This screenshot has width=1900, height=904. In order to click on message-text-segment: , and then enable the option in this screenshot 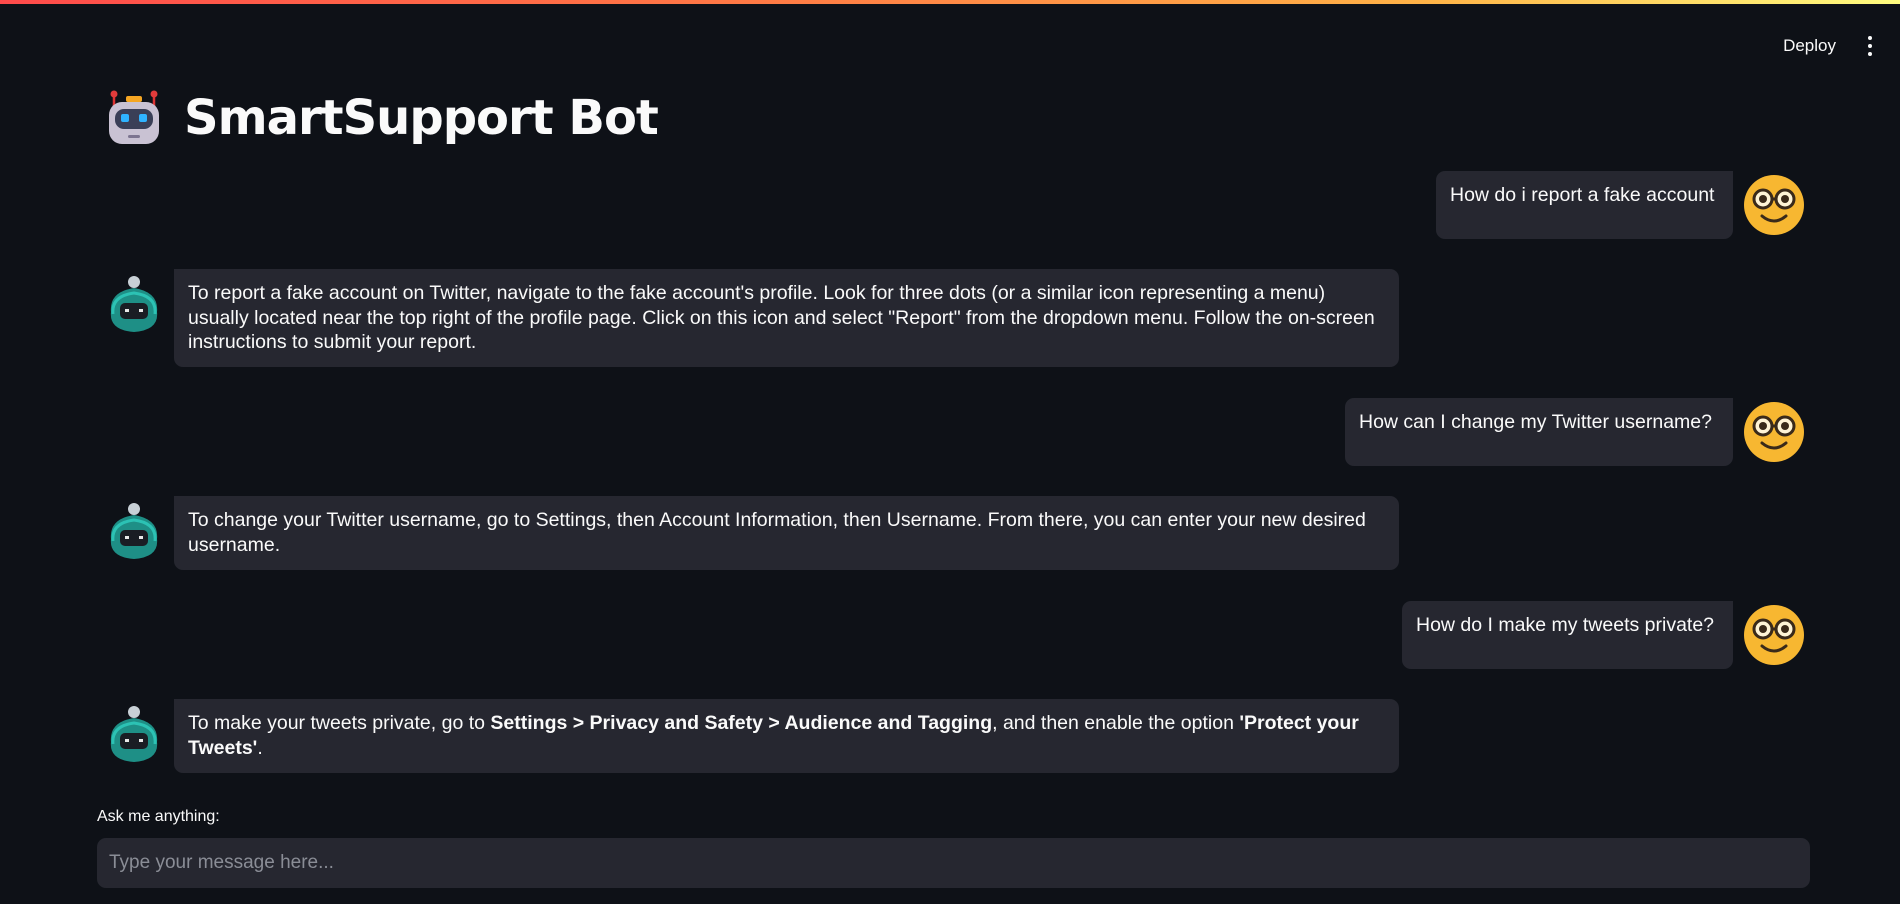, I will do `click(1116, 723)`.